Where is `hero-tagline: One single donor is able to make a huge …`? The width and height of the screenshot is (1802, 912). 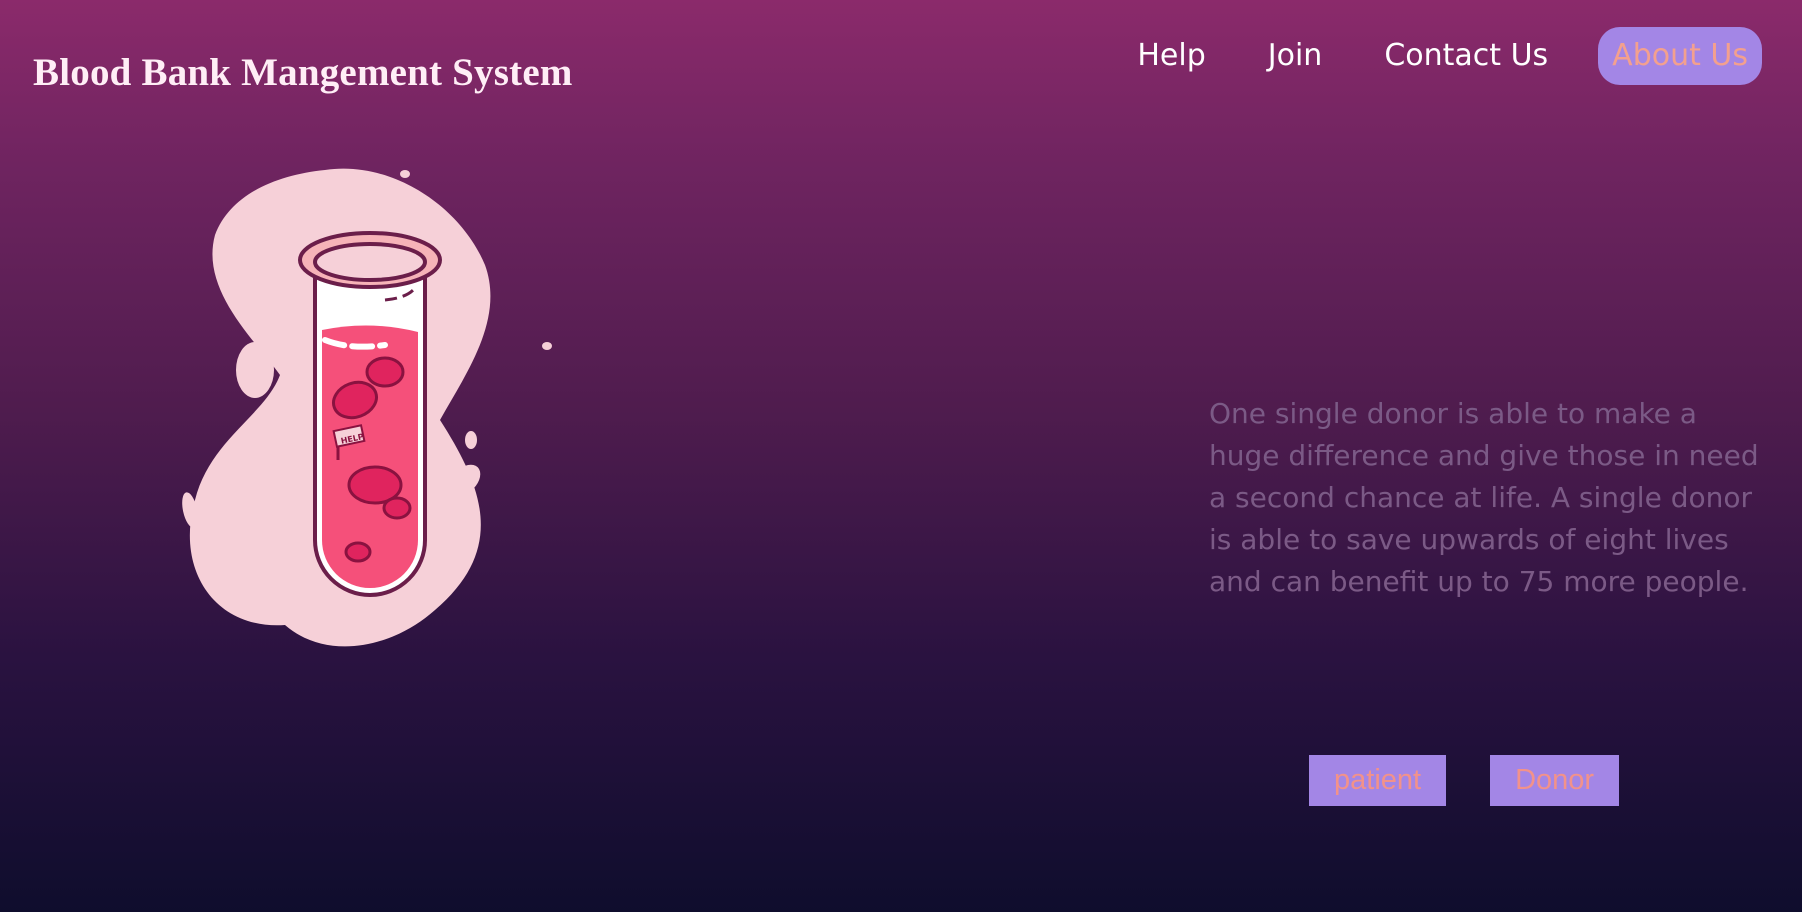 hero-tagline: One single donor is able to make a huge … is located at coordinates (1484, 497).